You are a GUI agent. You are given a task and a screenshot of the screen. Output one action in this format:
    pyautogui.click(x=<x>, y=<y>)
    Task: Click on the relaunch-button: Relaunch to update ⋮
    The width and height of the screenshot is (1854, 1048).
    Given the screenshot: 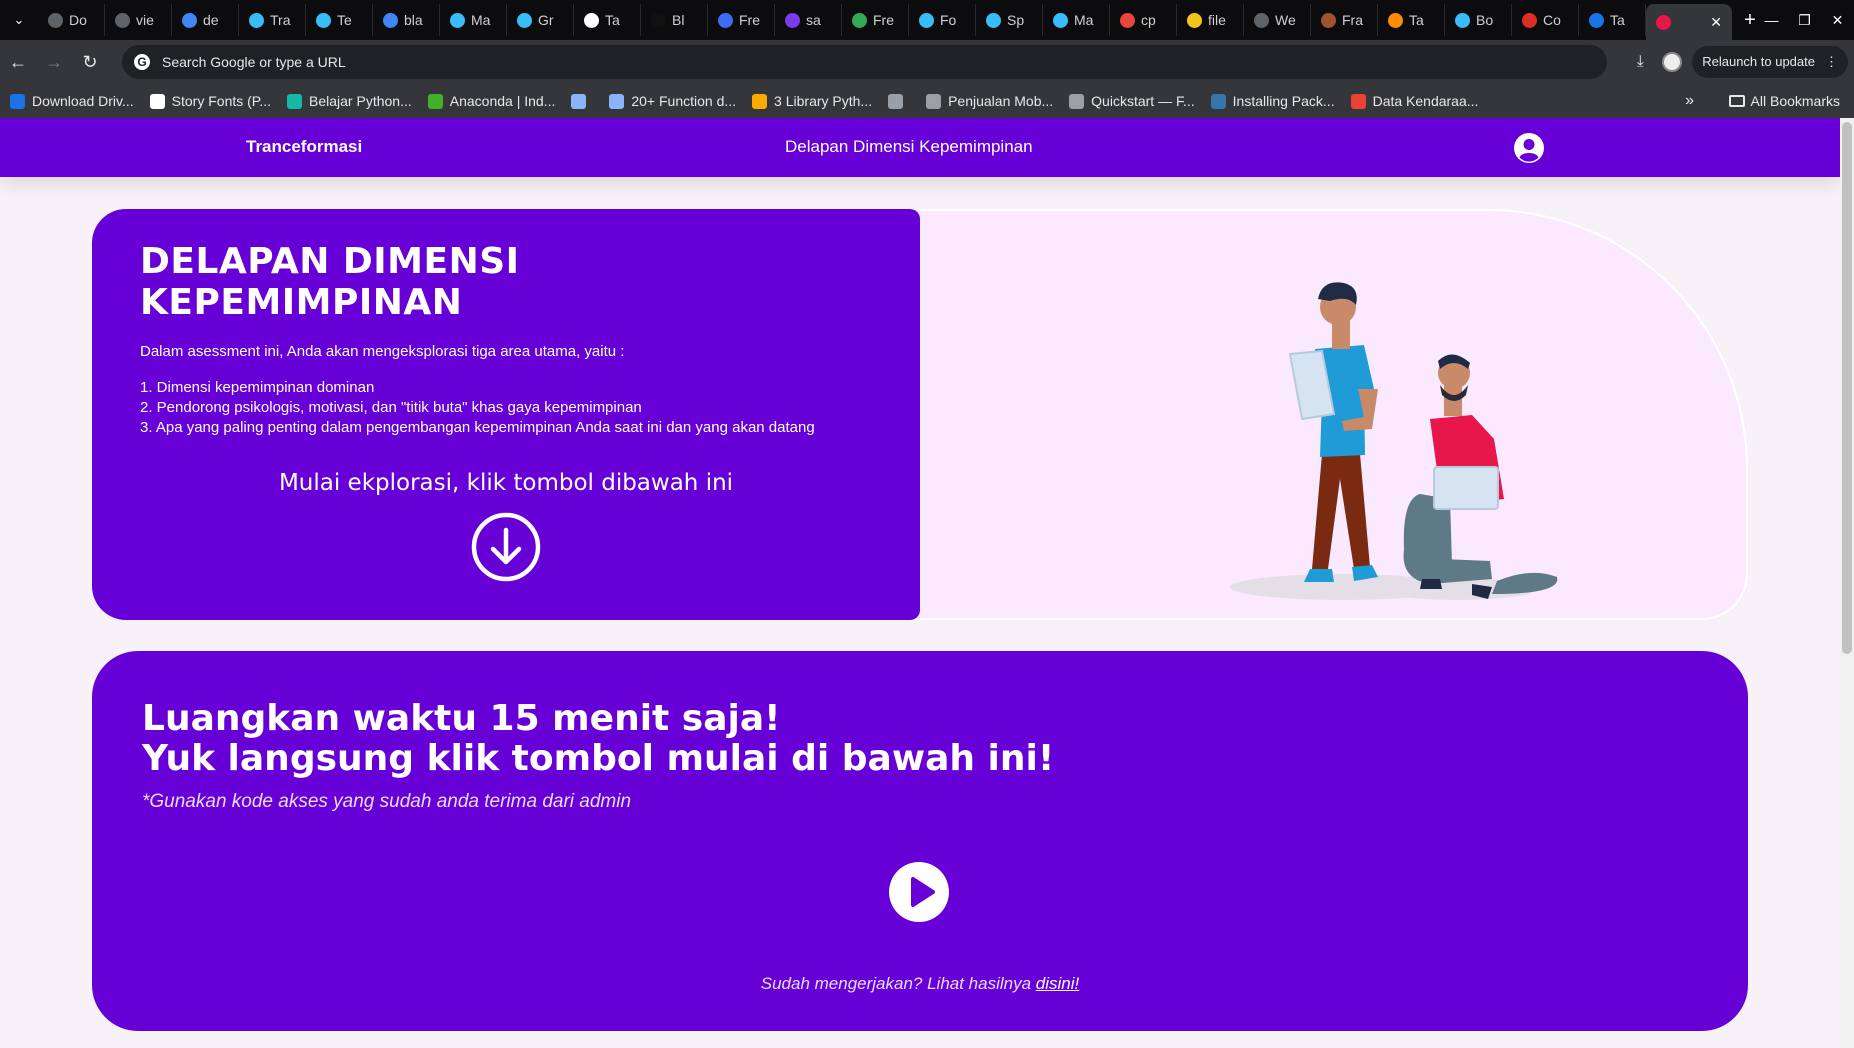 What is the action you would take?
    pyautogui.click(x=1770, y=62)
    